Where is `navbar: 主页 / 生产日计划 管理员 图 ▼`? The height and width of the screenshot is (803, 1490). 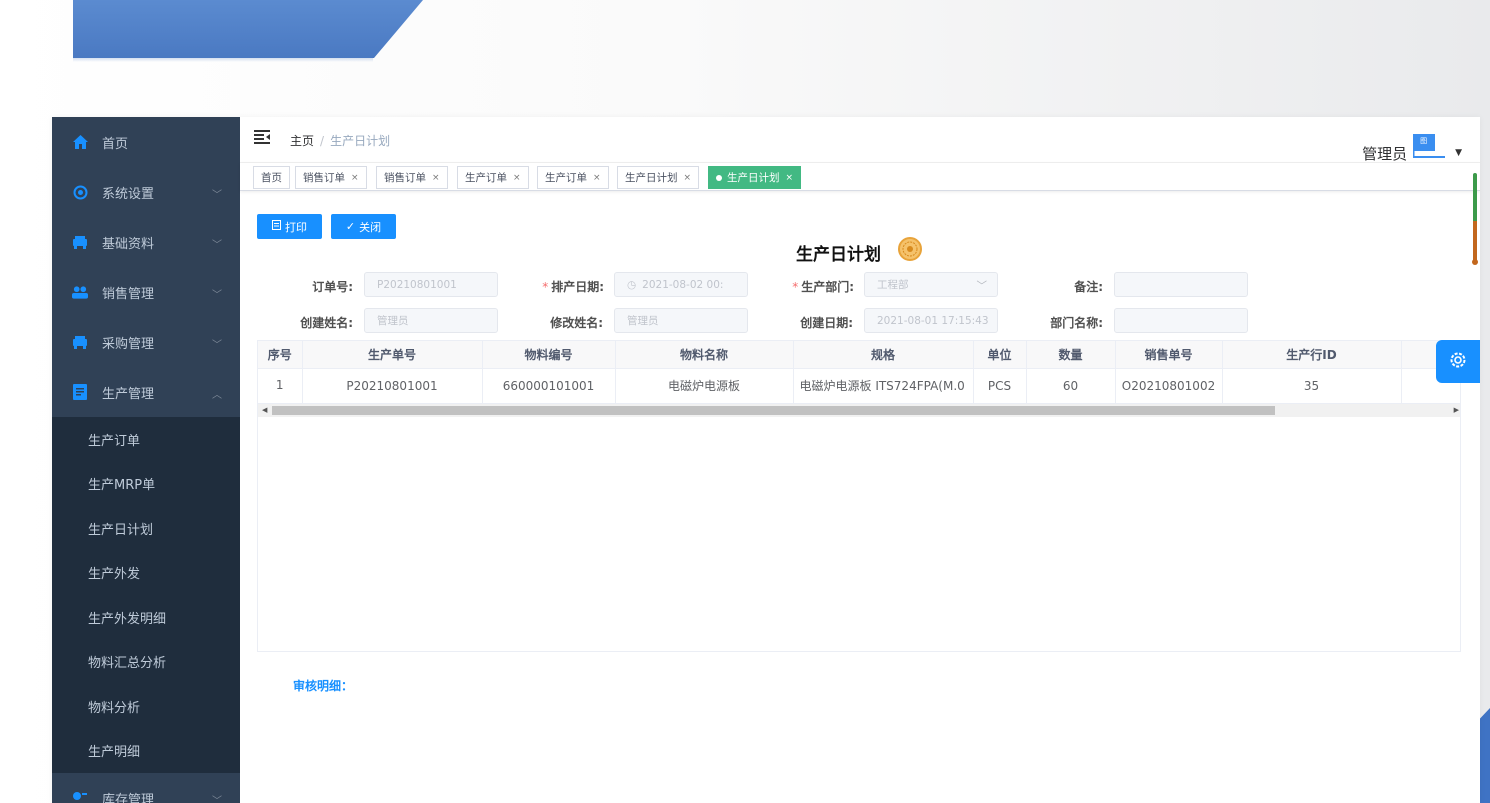 navbar: 主页 / 生产日计划 管理员 图 ▼ is located at coordinates (860, 140).